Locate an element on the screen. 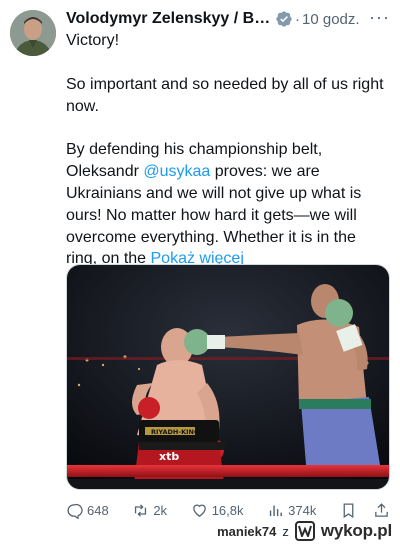 Image resolution: width=400 pixels, height=548 pixels. heart-icon is located at coordinates (199, 510).